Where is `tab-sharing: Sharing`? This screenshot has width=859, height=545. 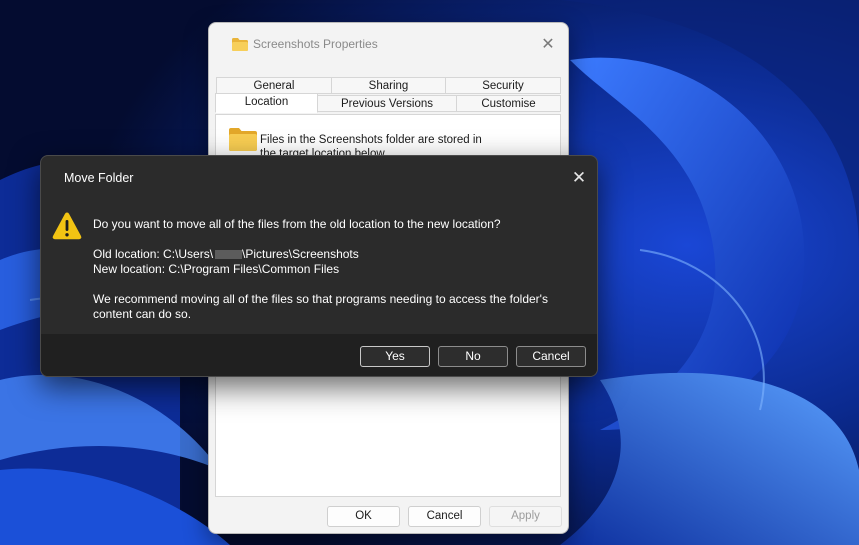
tab-sharing: Sharing is located at coordinates (388, 85).